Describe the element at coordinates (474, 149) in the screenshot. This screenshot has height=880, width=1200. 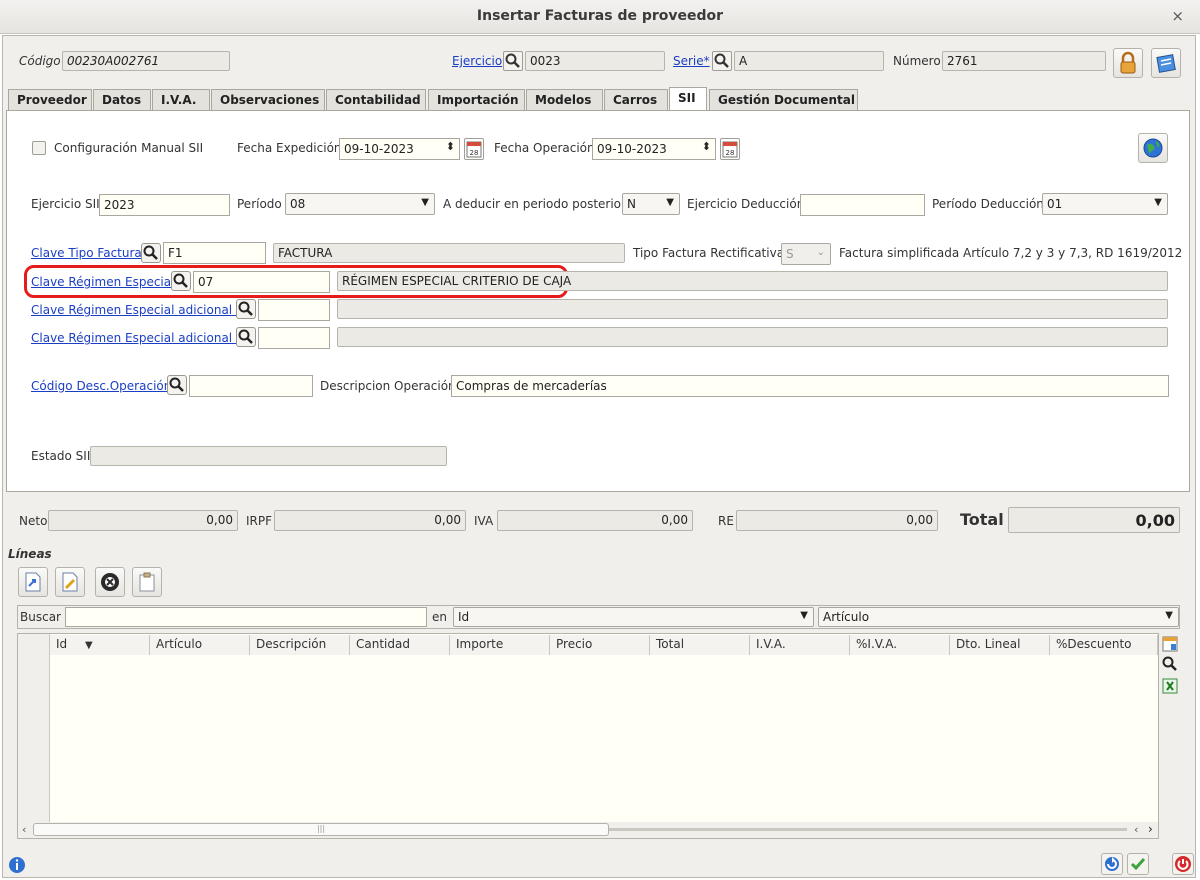
I see `fecha-expedicion-calendar-button: 28` at that location.